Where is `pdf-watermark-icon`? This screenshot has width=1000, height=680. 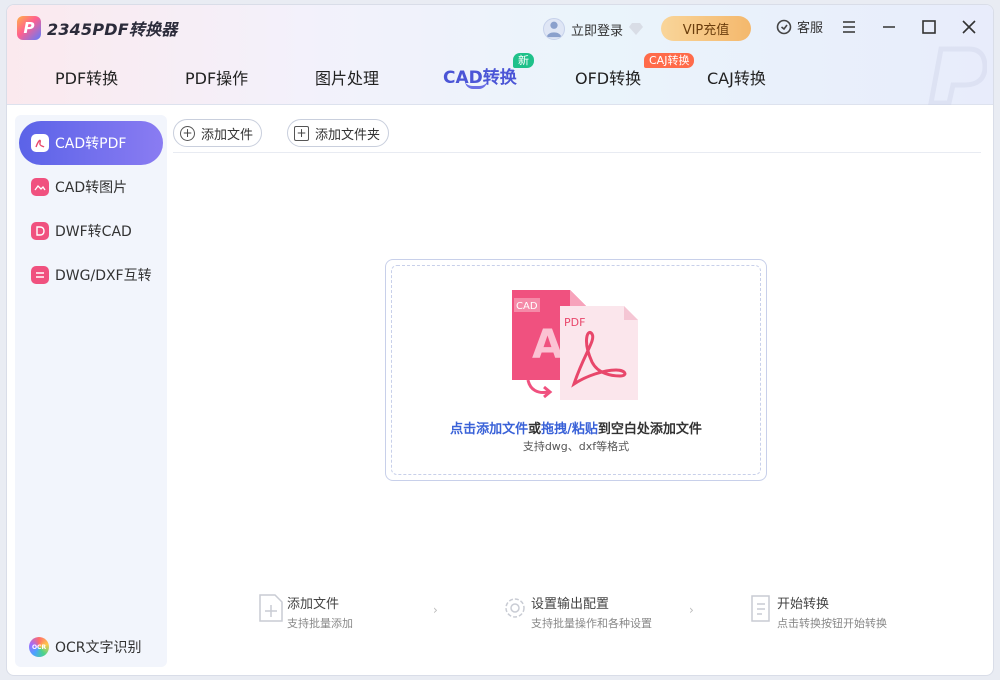 pdf-watermark-icon is located at coordinates (957, 75).